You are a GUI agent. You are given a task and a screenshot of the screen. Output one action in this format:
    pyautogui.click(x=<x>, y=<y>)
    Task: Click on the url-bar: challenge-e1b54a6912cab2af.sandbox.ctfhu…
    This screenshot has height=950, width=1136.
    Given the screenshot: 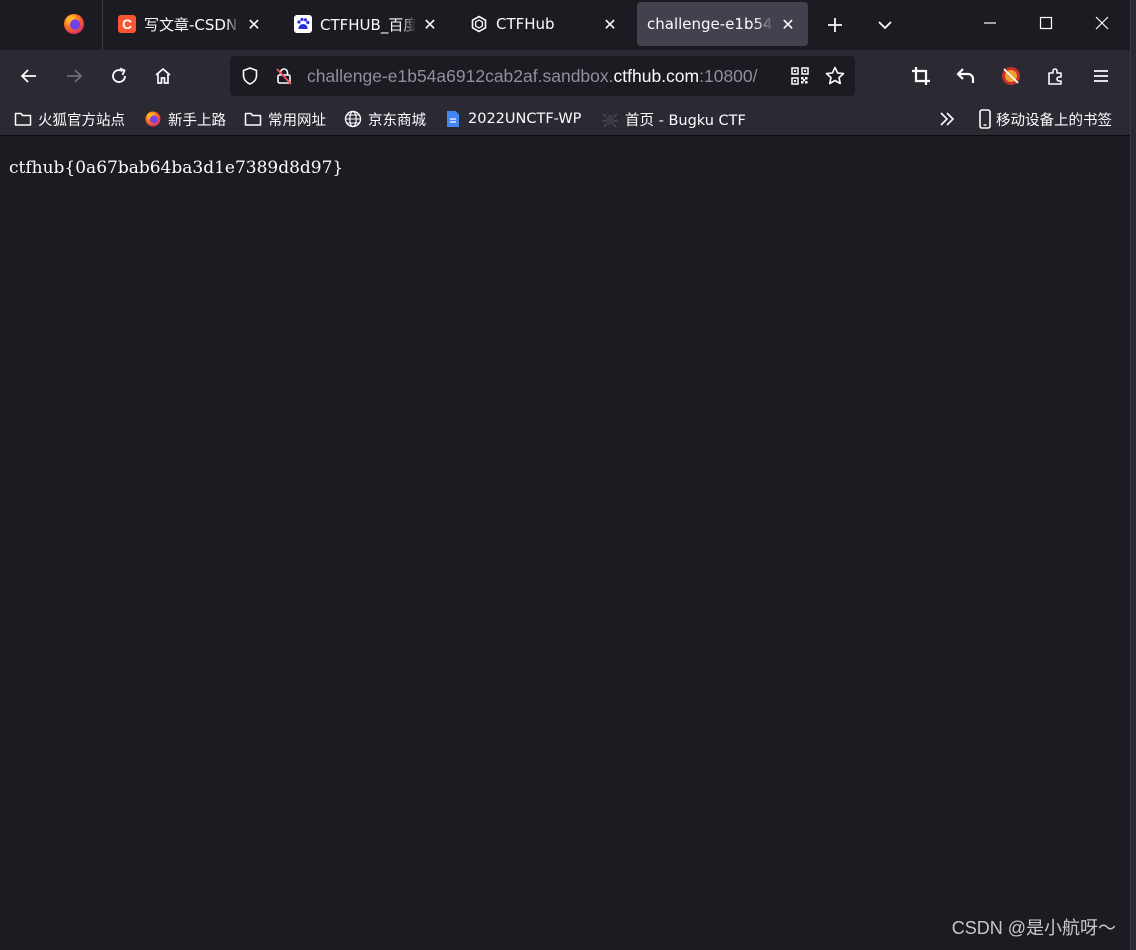 What is the action you would take?
    pyautogui.click(x=542, y=76)
    